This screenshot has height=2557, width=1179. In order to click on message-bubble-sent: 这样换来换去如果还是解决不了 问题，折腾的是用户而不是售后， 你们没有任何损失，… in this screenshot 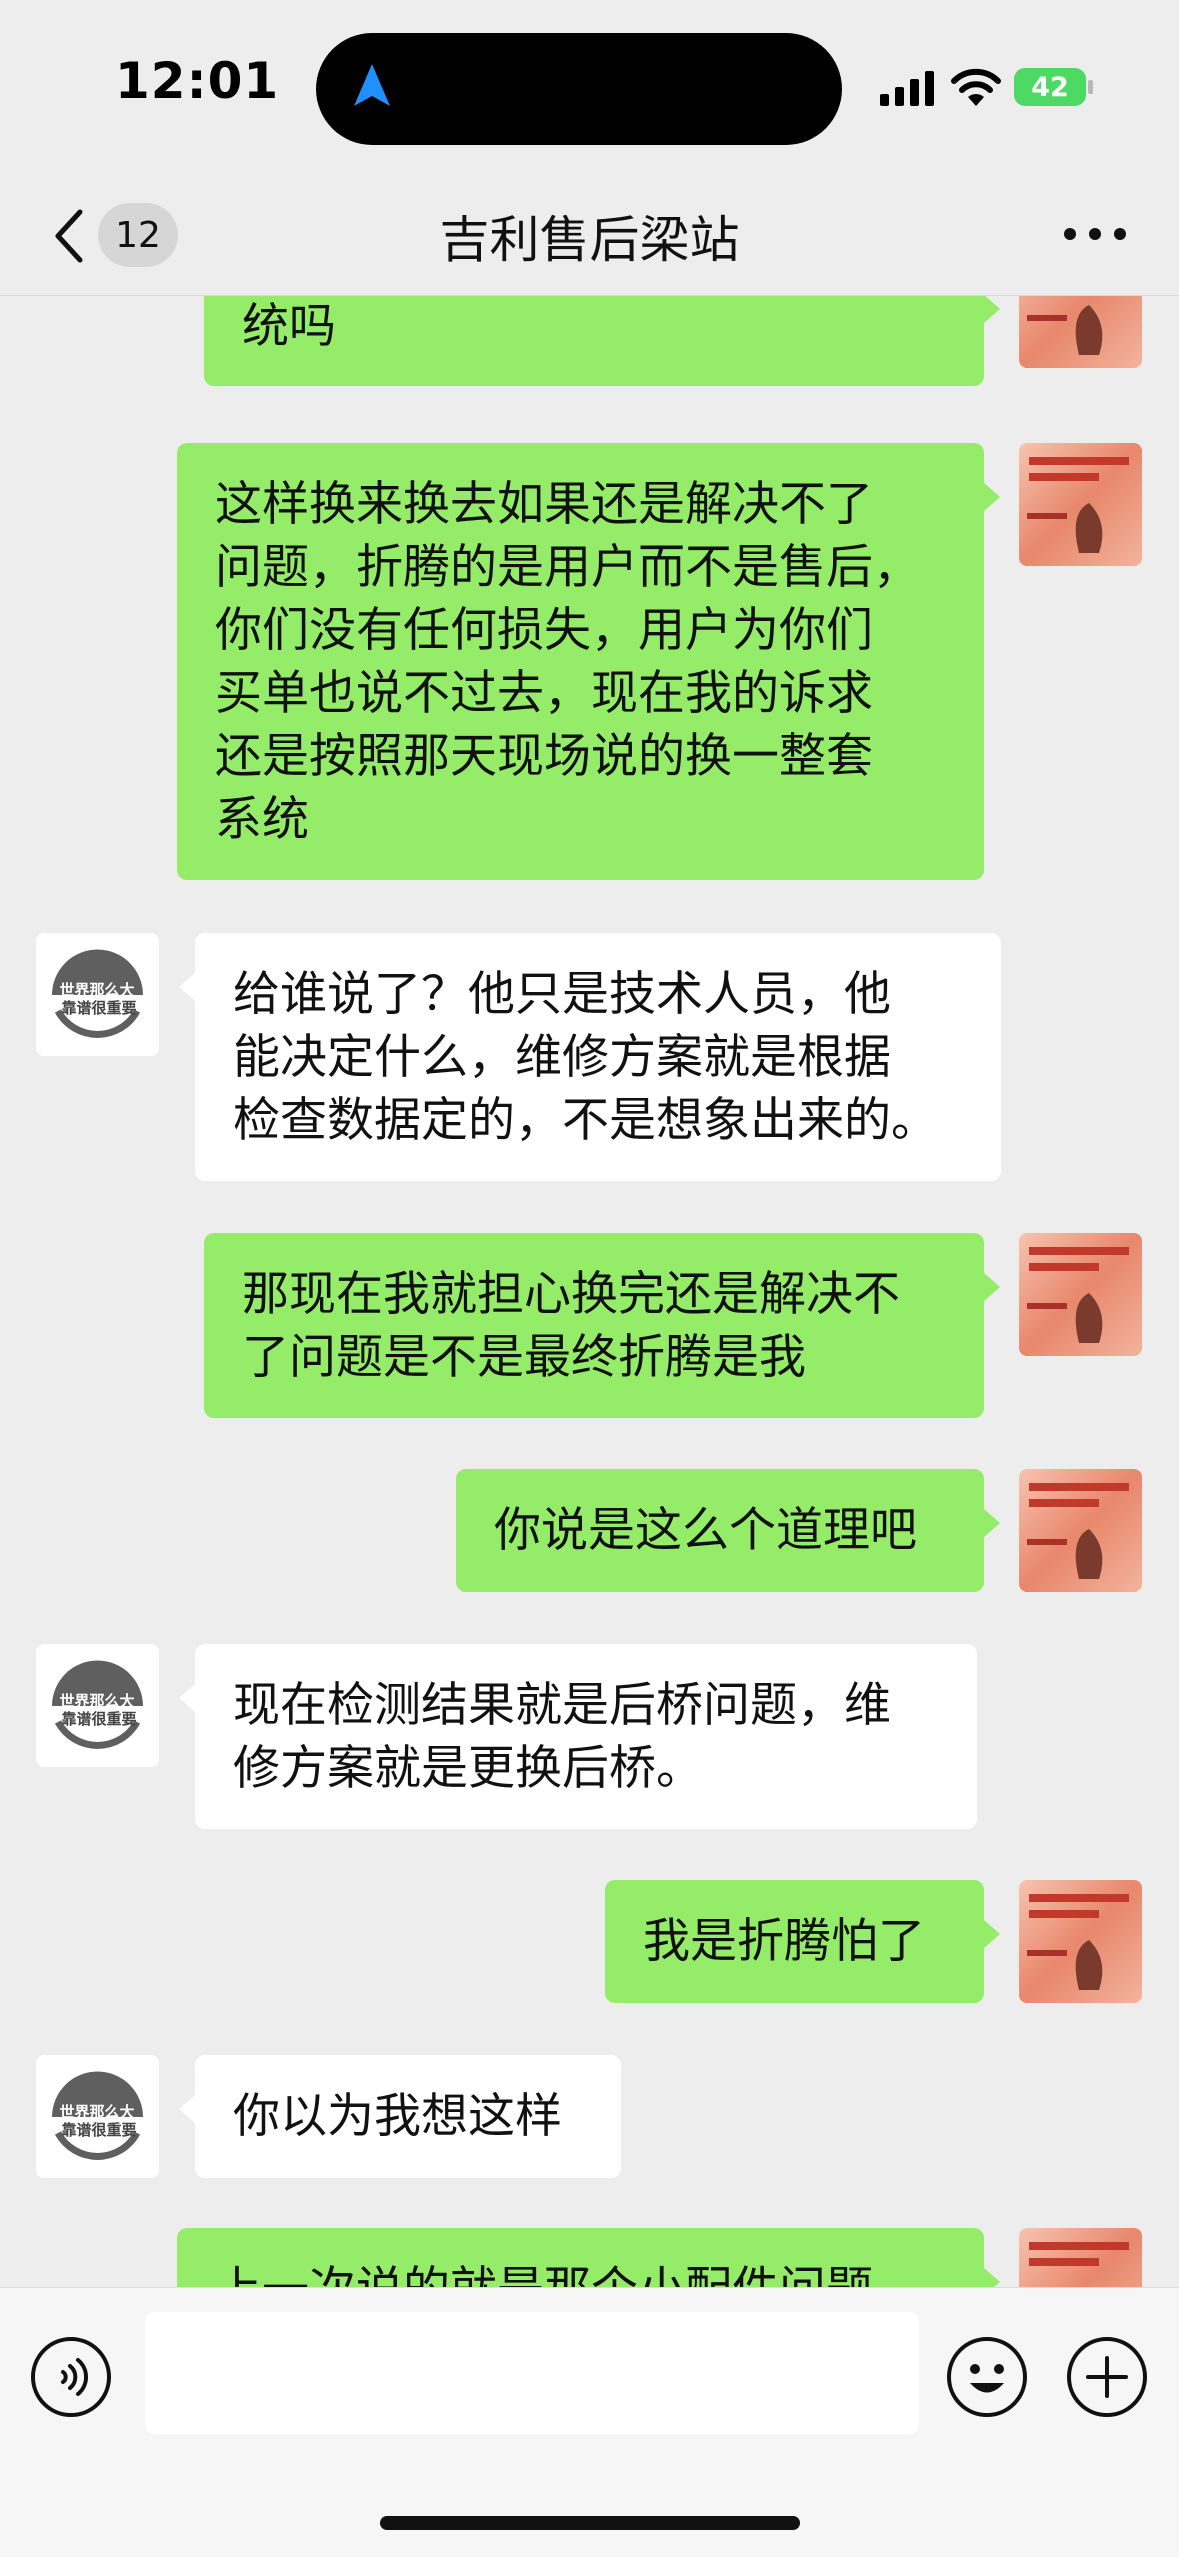, I will do `click(588, 661)`.